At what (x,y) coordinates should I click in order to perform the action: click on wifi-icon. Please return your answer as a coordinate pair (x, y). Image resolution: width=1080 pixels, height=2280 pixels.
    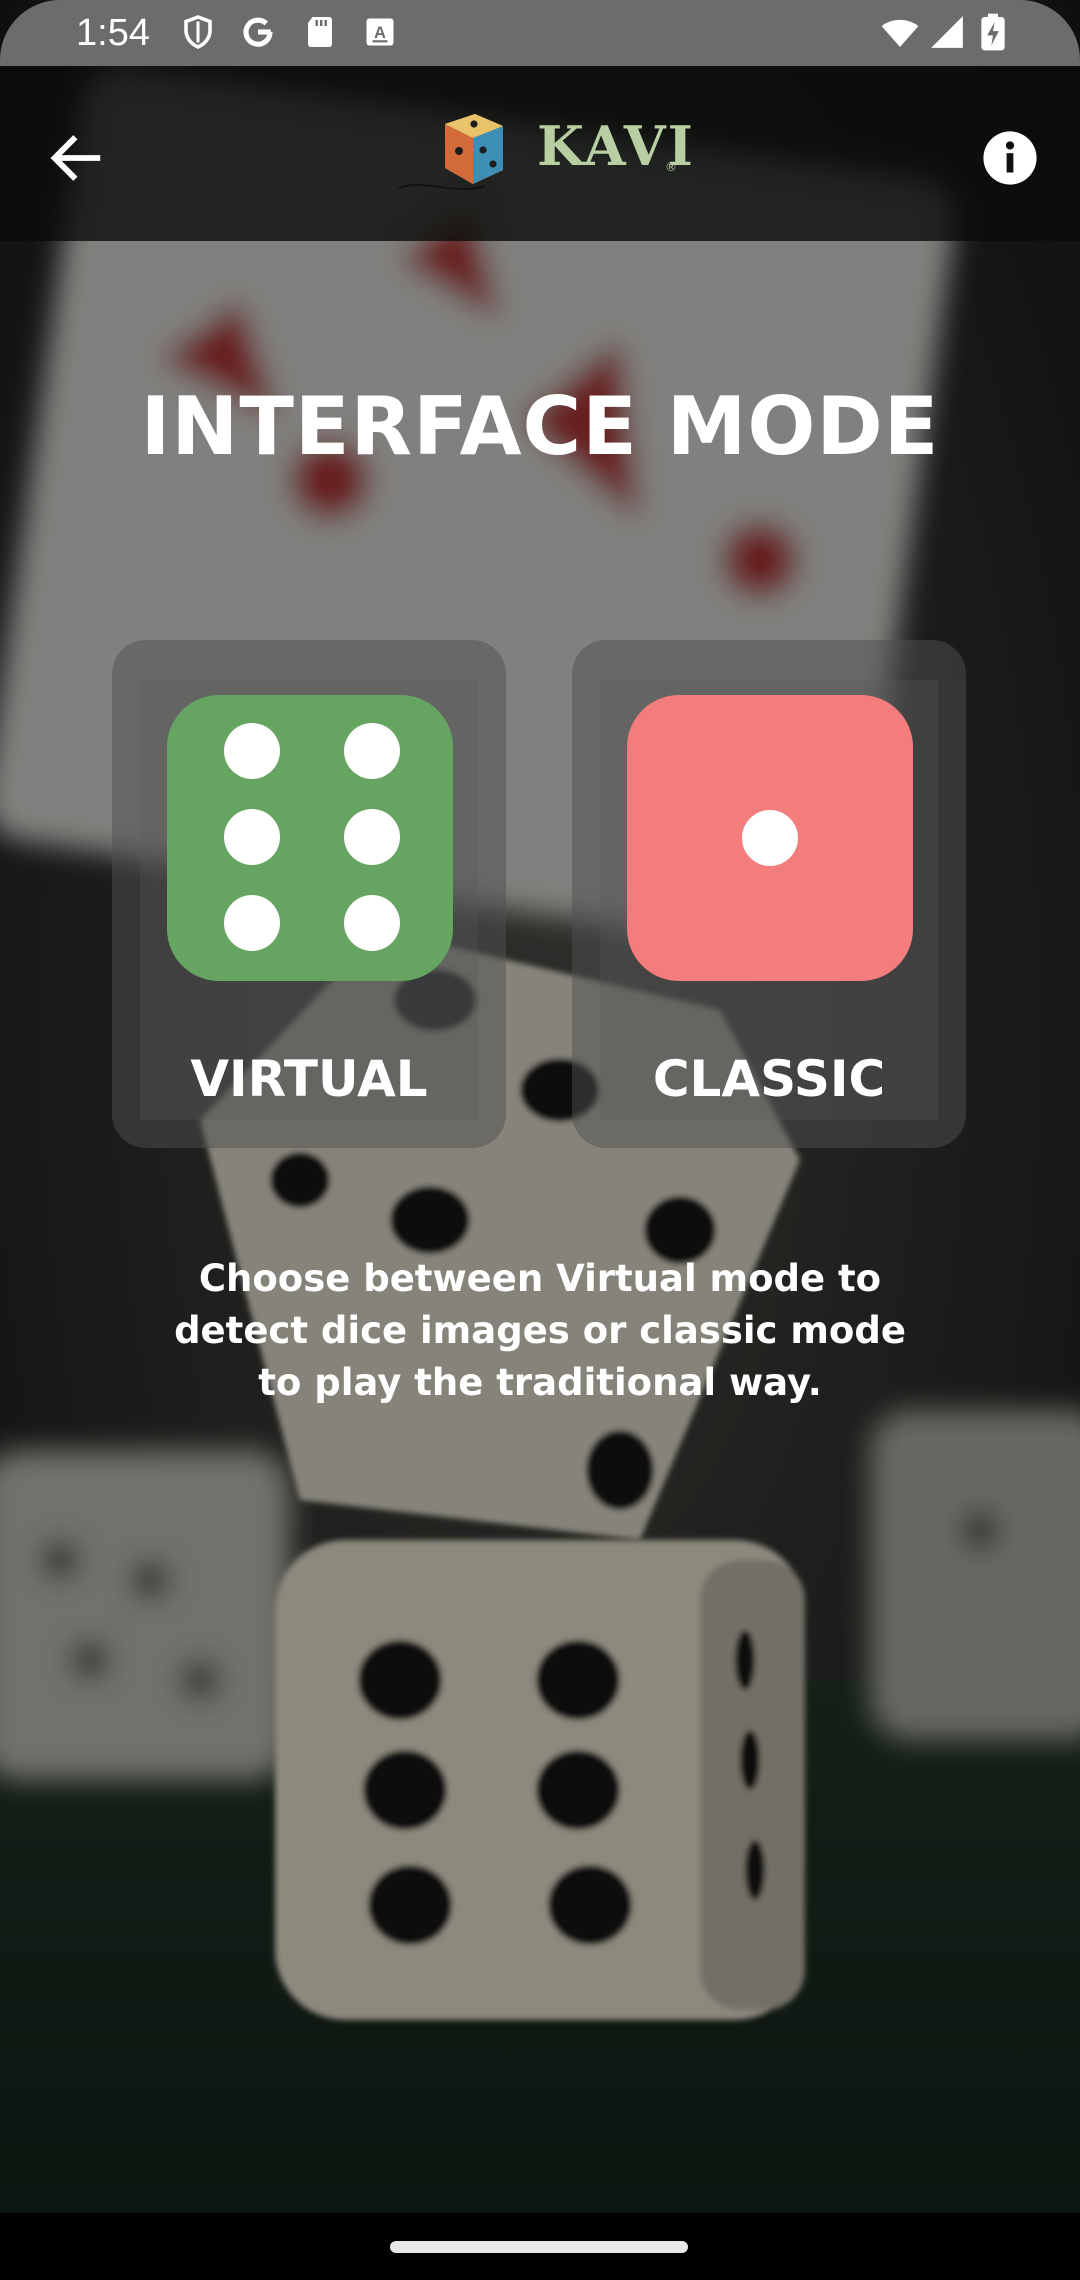
    Looking at the image, I should click on (900, 33).